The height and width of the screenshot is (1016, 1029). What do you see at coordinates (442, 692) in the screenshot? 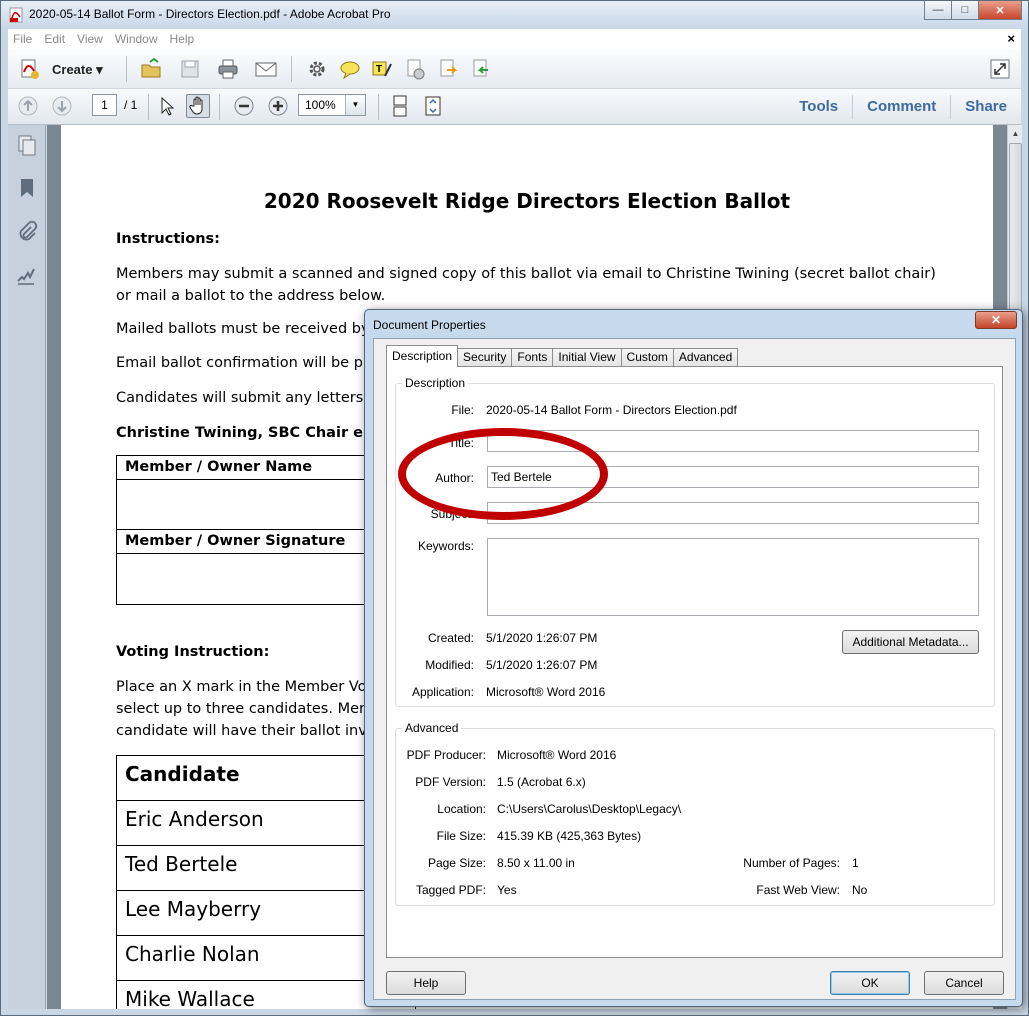
I see `application-label: Application:` at bounding box center [442, 692].